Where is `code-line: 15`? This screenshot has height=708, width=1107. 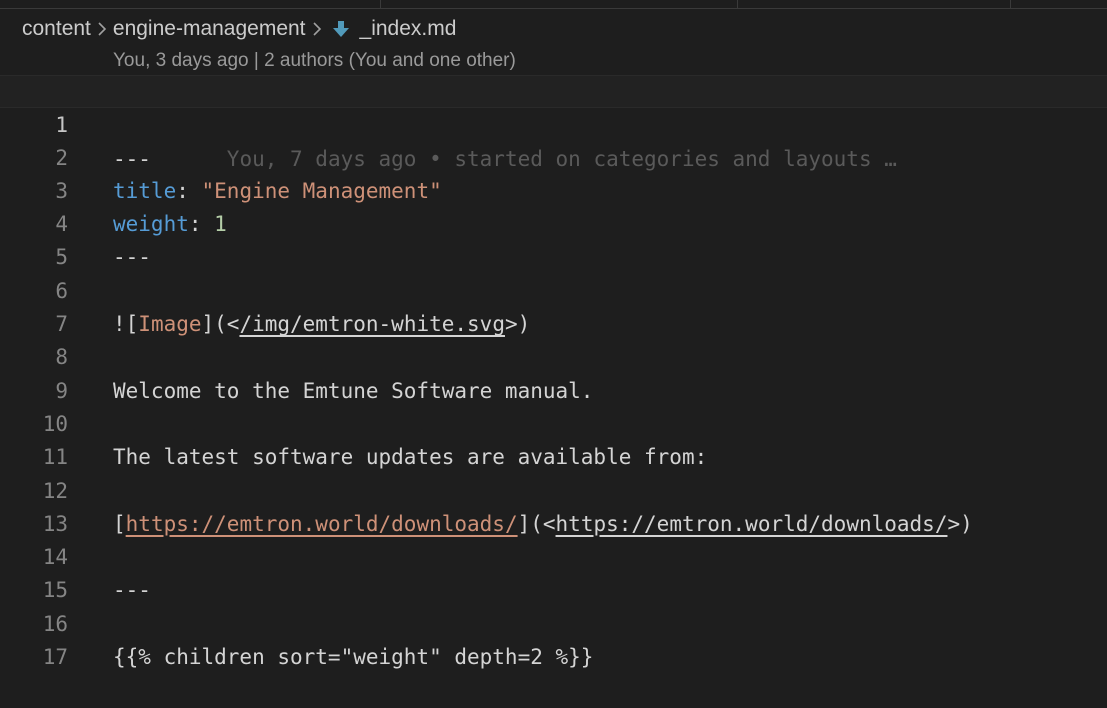 code-line: 15 is located at coordinates (553, 571).